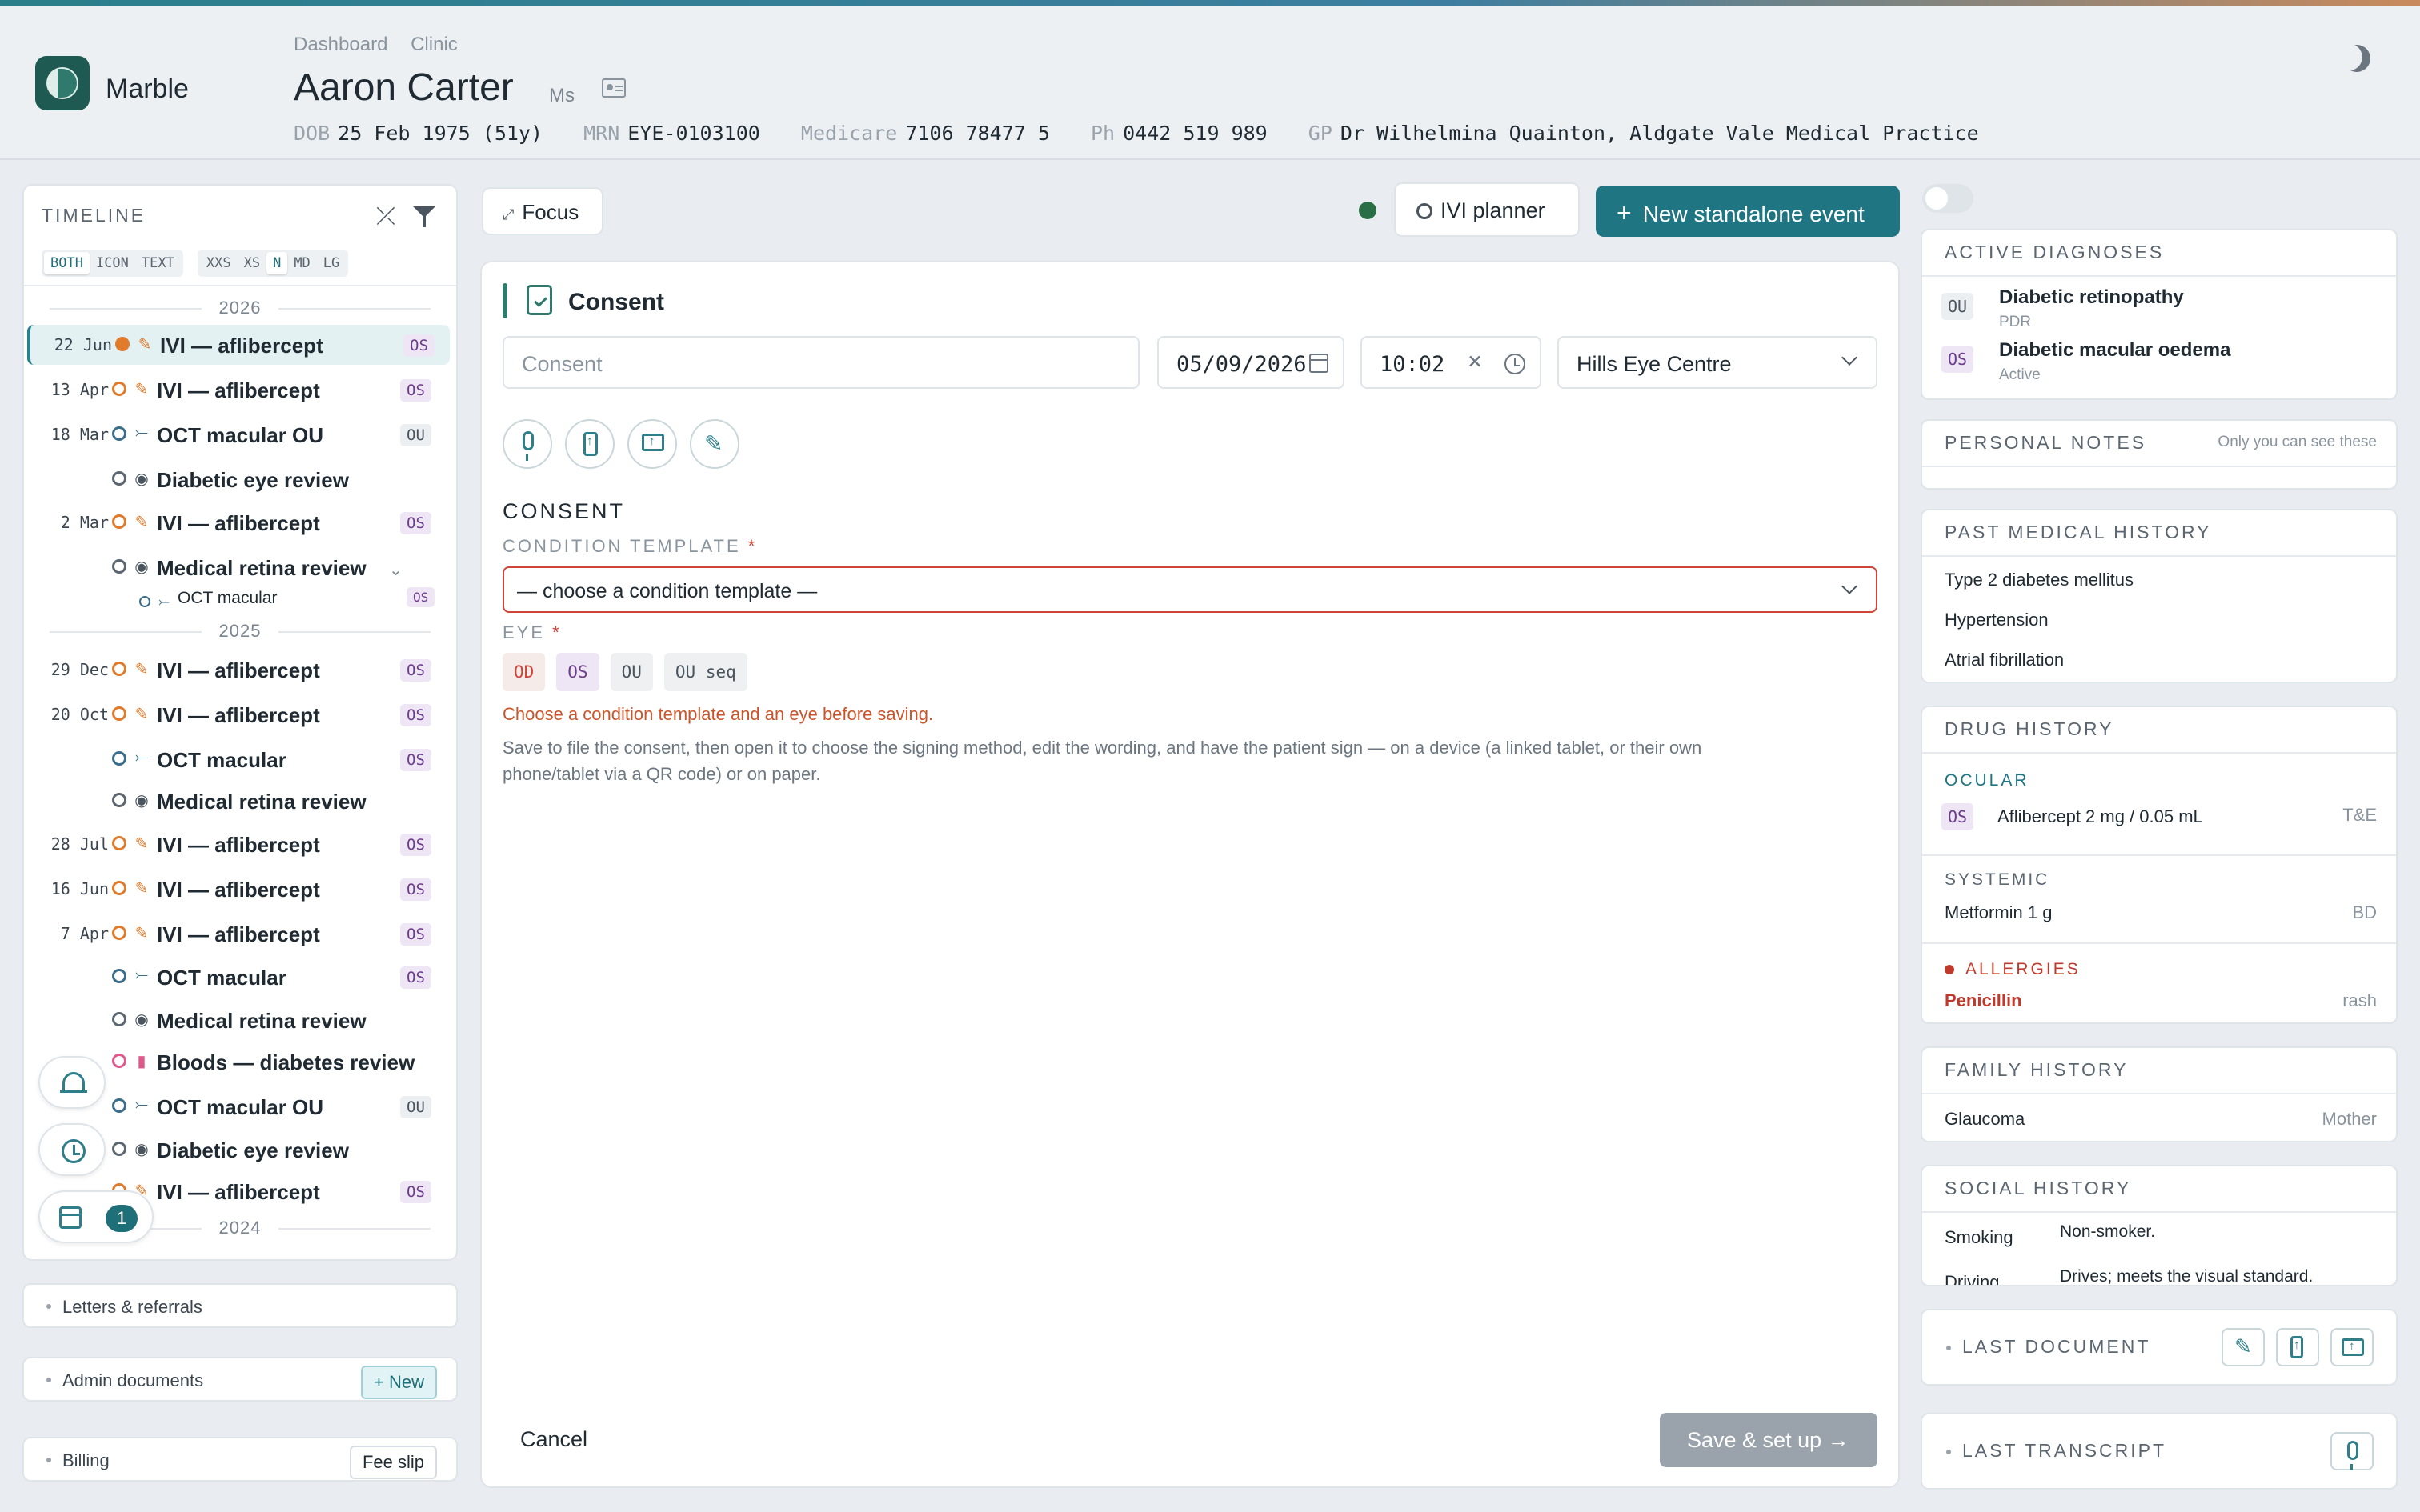  Describe the element at coordinates (238, 567) in the screenshot. I see `timeline-item: ◉ Medical retina review ⌄` at that location.